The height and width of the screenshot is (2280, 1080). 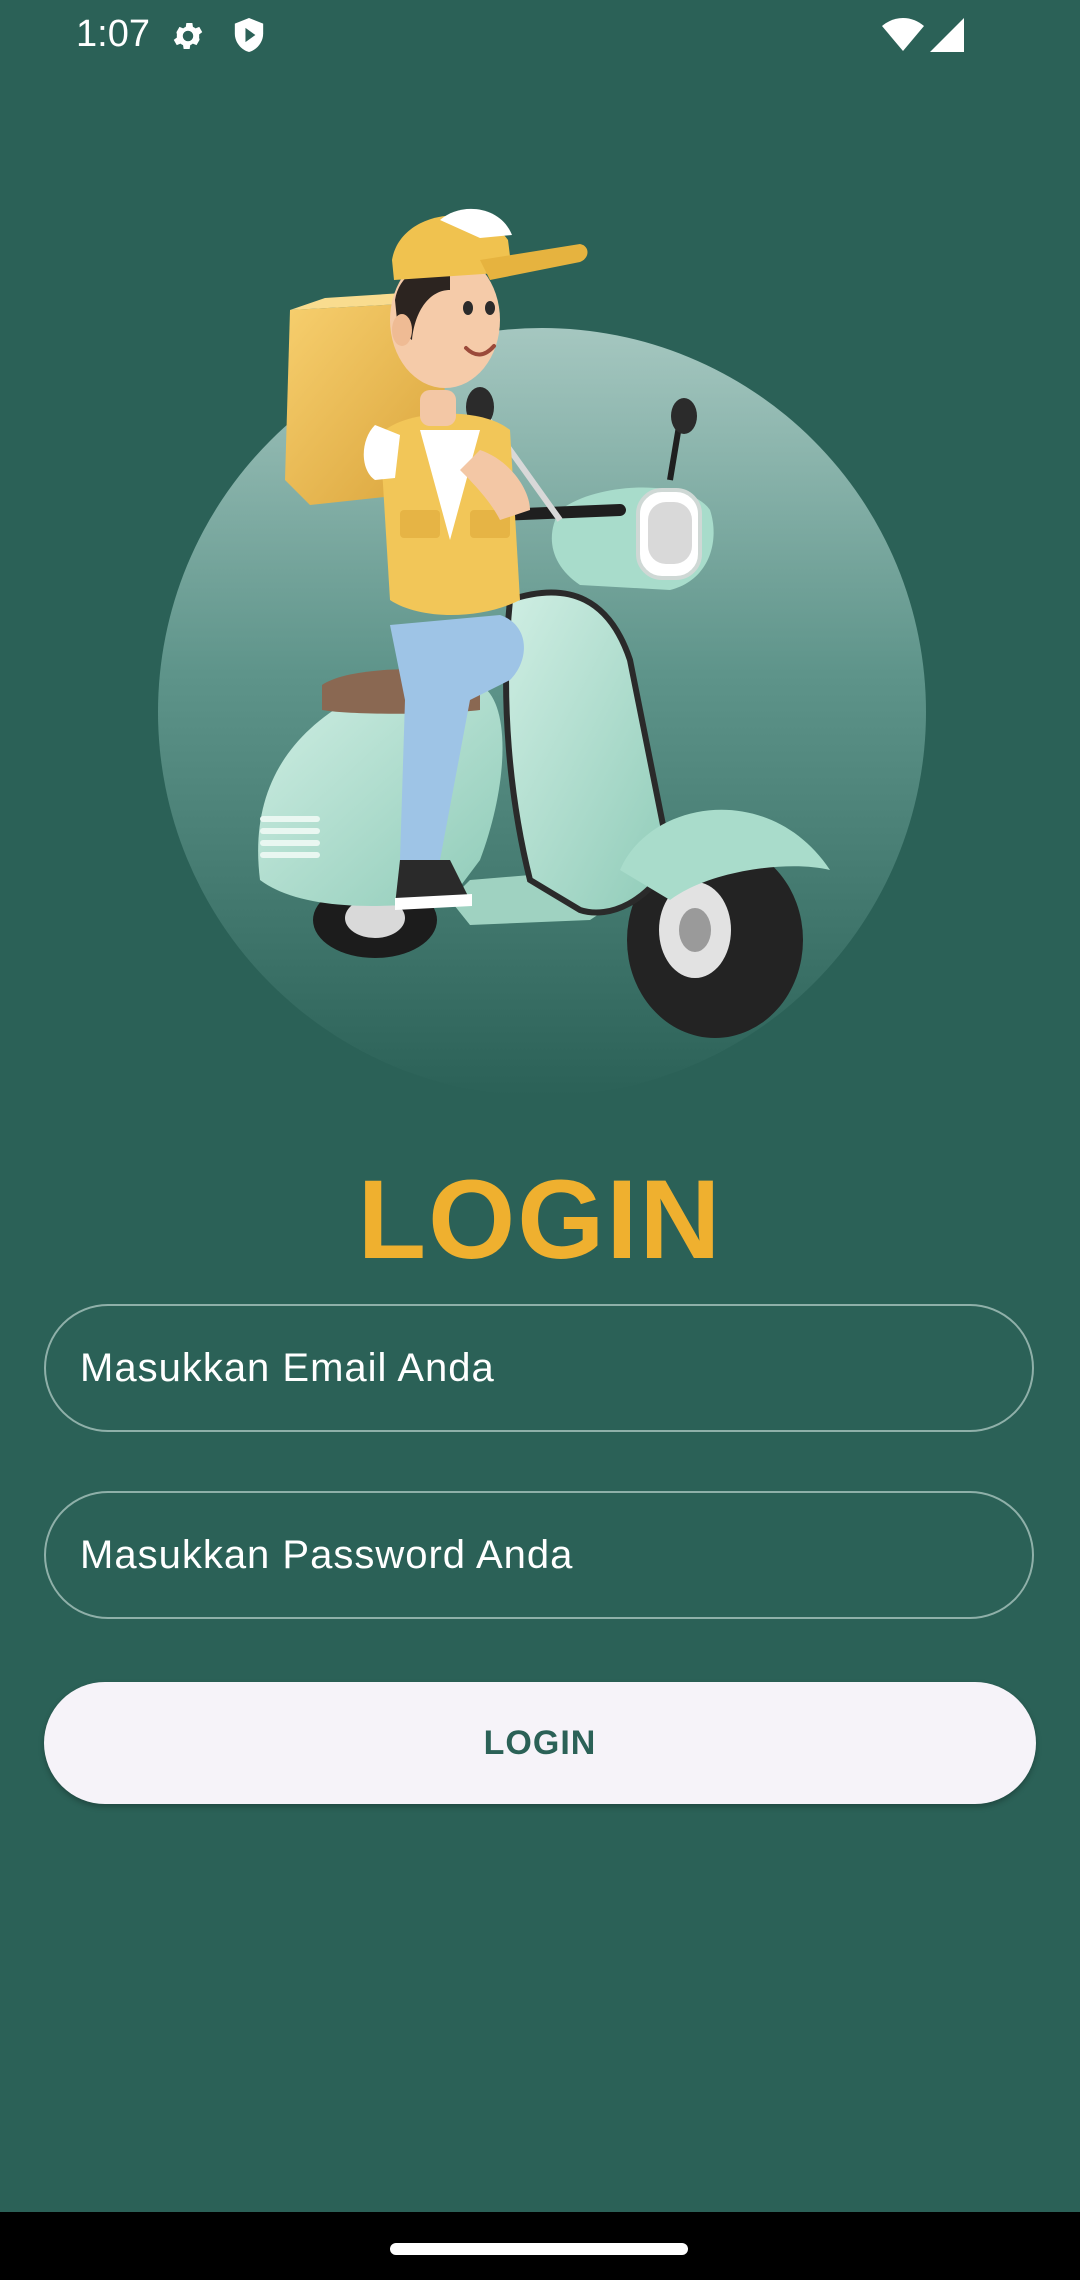 I want to click on password-field-container, so click(x=539, y=1555).